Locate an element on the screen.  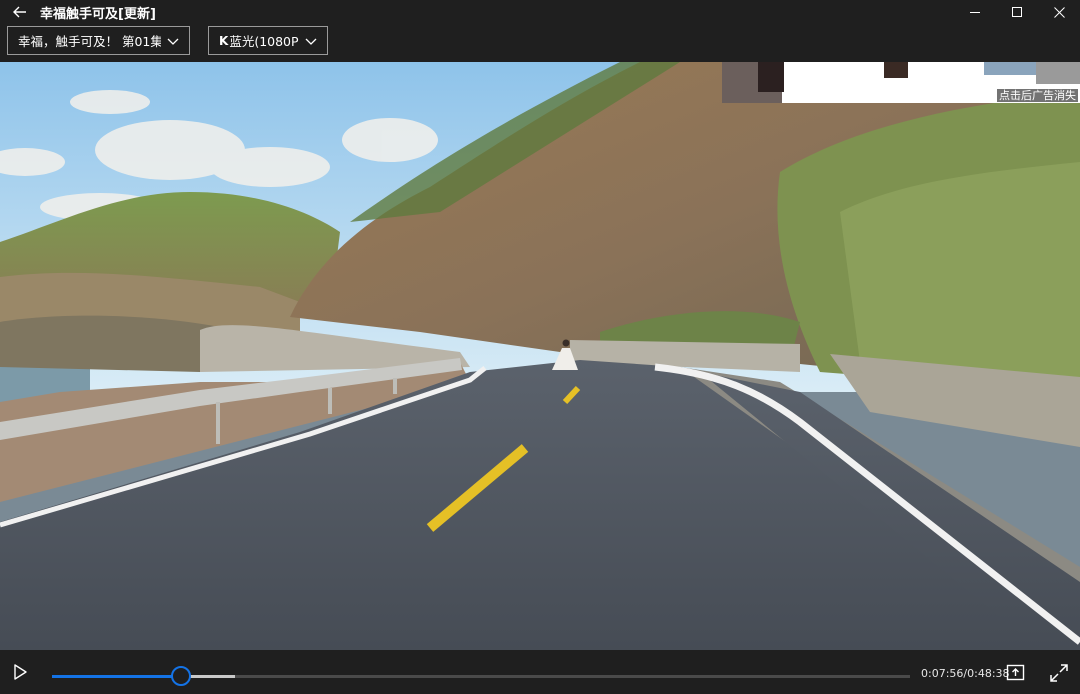
bluray-badge: K is located at coordinates (224, 40).